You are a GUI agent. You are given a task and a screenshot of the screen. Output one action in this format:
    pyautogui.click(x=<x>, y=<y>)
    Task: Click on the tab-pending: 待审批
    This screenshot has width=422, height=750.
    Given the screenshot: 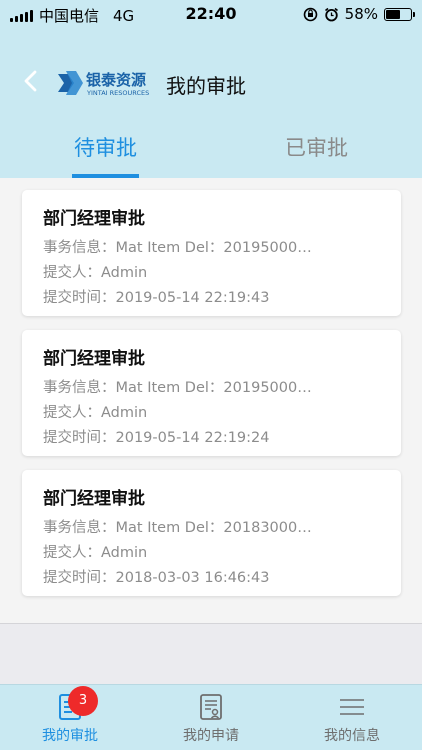 What is the action you would take?
    pyautogui.click(x=105, y=150)
    